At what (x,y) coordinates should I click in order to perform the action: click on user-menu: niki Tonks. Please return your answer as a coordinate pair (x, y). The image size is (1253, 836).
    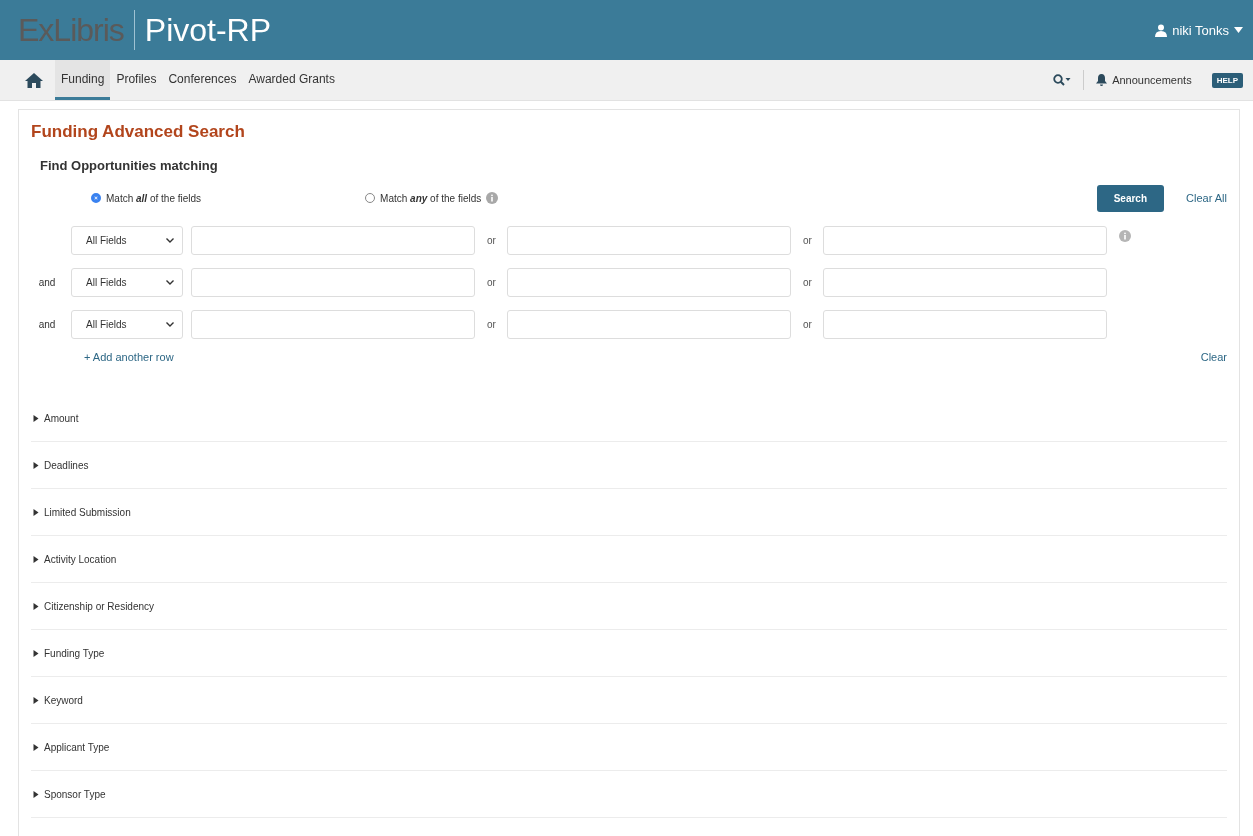
    Looking at the image, I should click on (1199, 30).